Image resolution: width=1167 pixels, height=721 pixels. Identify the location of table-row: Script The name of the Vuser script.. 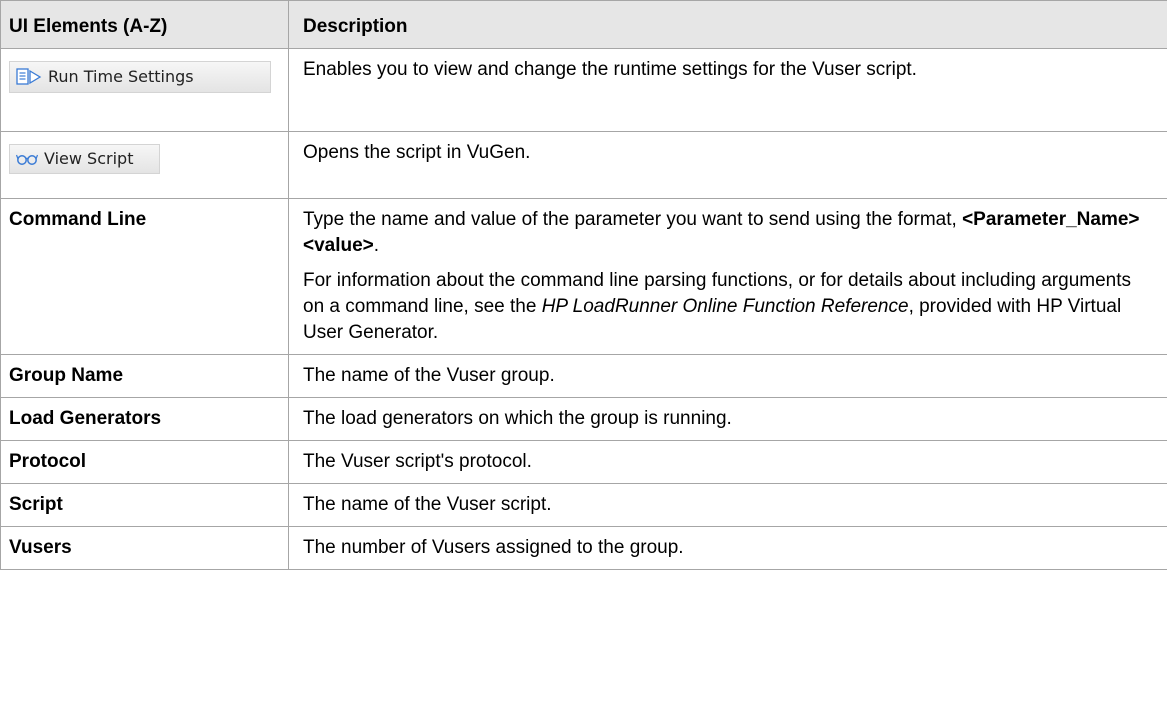
(583, 505).